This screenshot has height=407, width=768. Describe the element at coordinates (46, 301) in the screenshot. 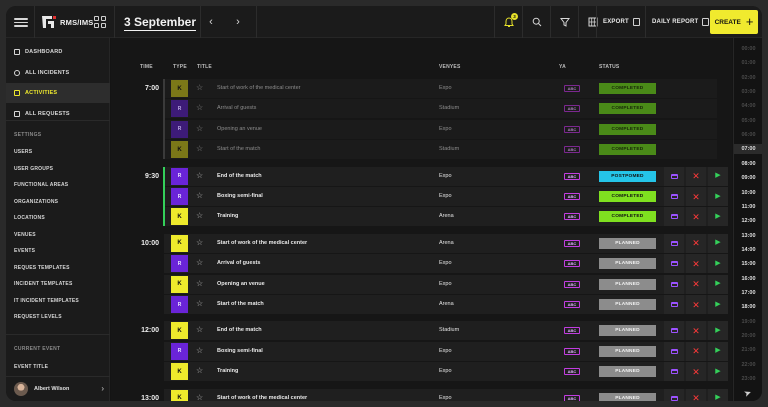

I see `settings-link-it-incident-templates: IT INCIDENT TEMPLATES` at that location.